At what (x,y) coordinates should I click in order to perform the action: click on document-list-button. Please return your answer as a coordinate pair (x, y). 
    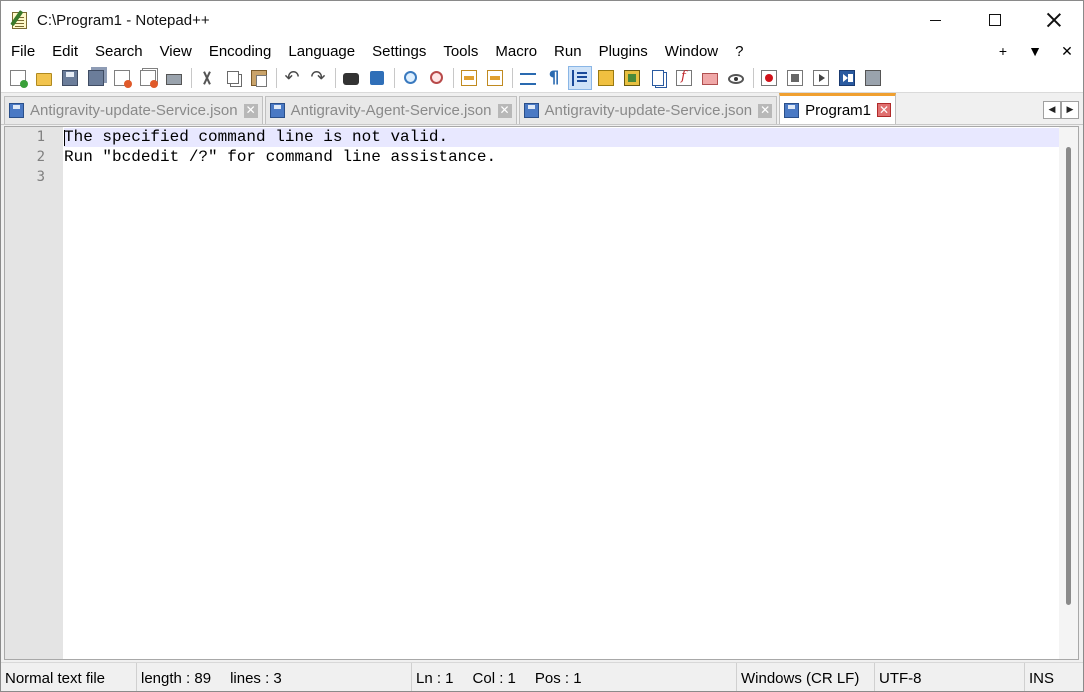
    Looking at the image, I should click on (658, 78).